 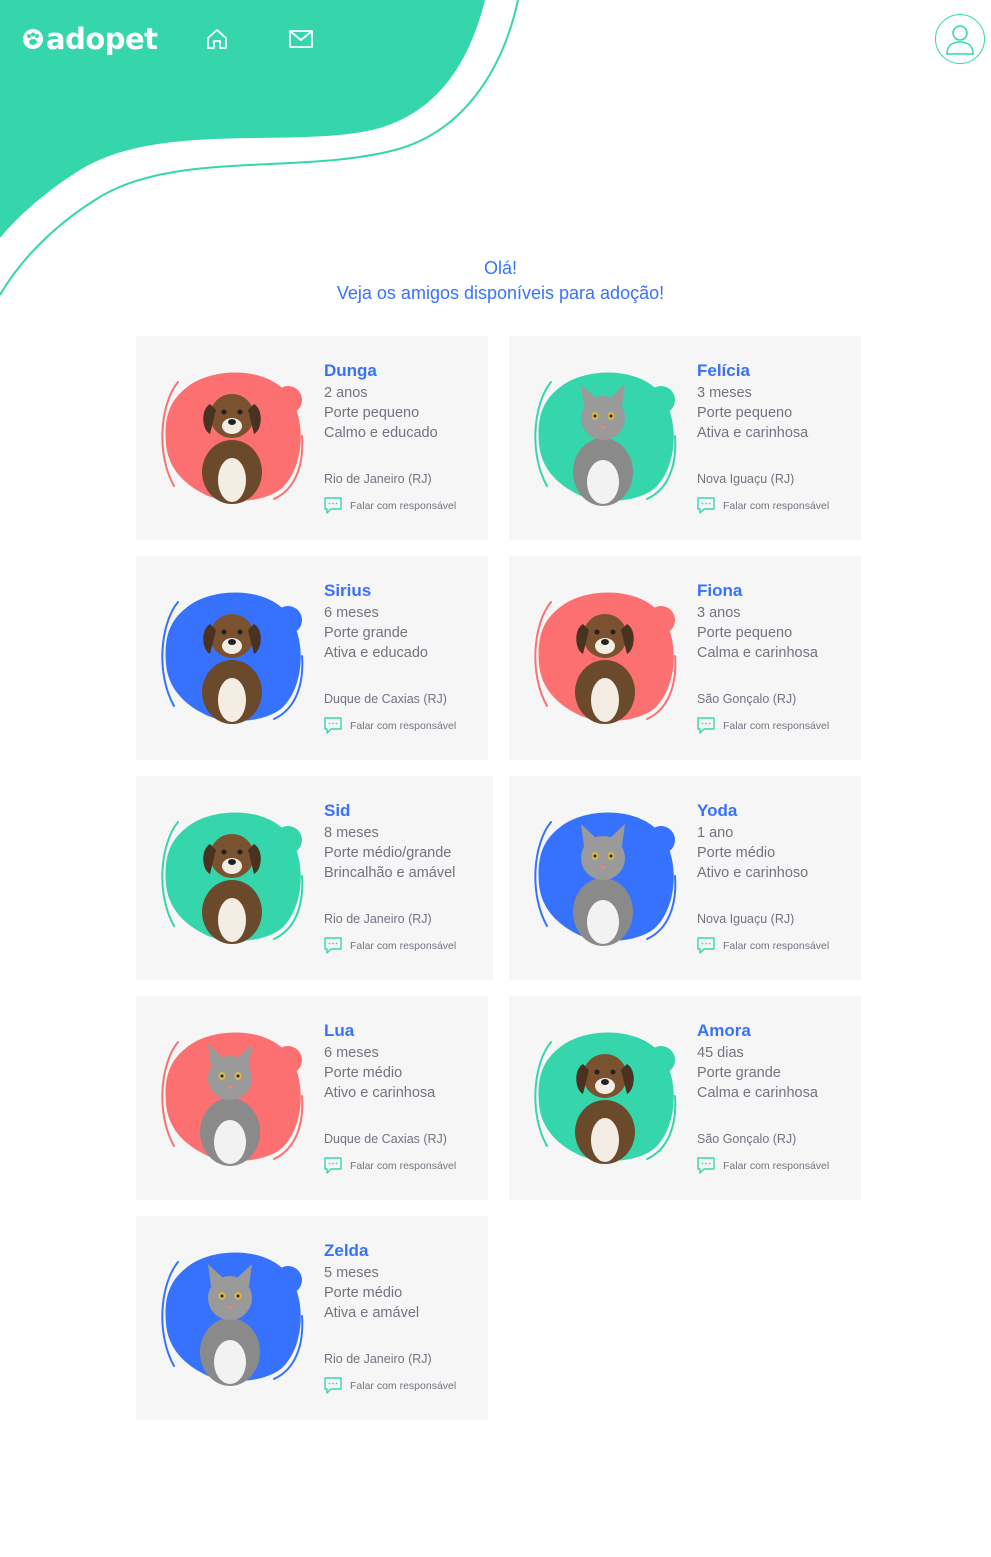 I want to click on pet-temperament: Ativa e carinhosa, so click(x=753, y=433).